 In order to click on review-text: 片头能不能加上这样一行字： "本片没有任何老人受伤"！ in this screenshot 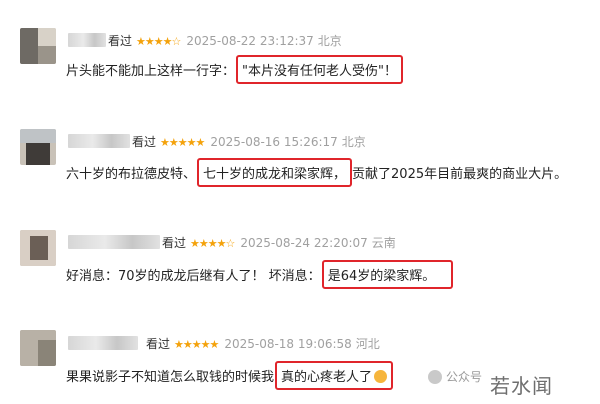, I will do `click(234, 69)`.